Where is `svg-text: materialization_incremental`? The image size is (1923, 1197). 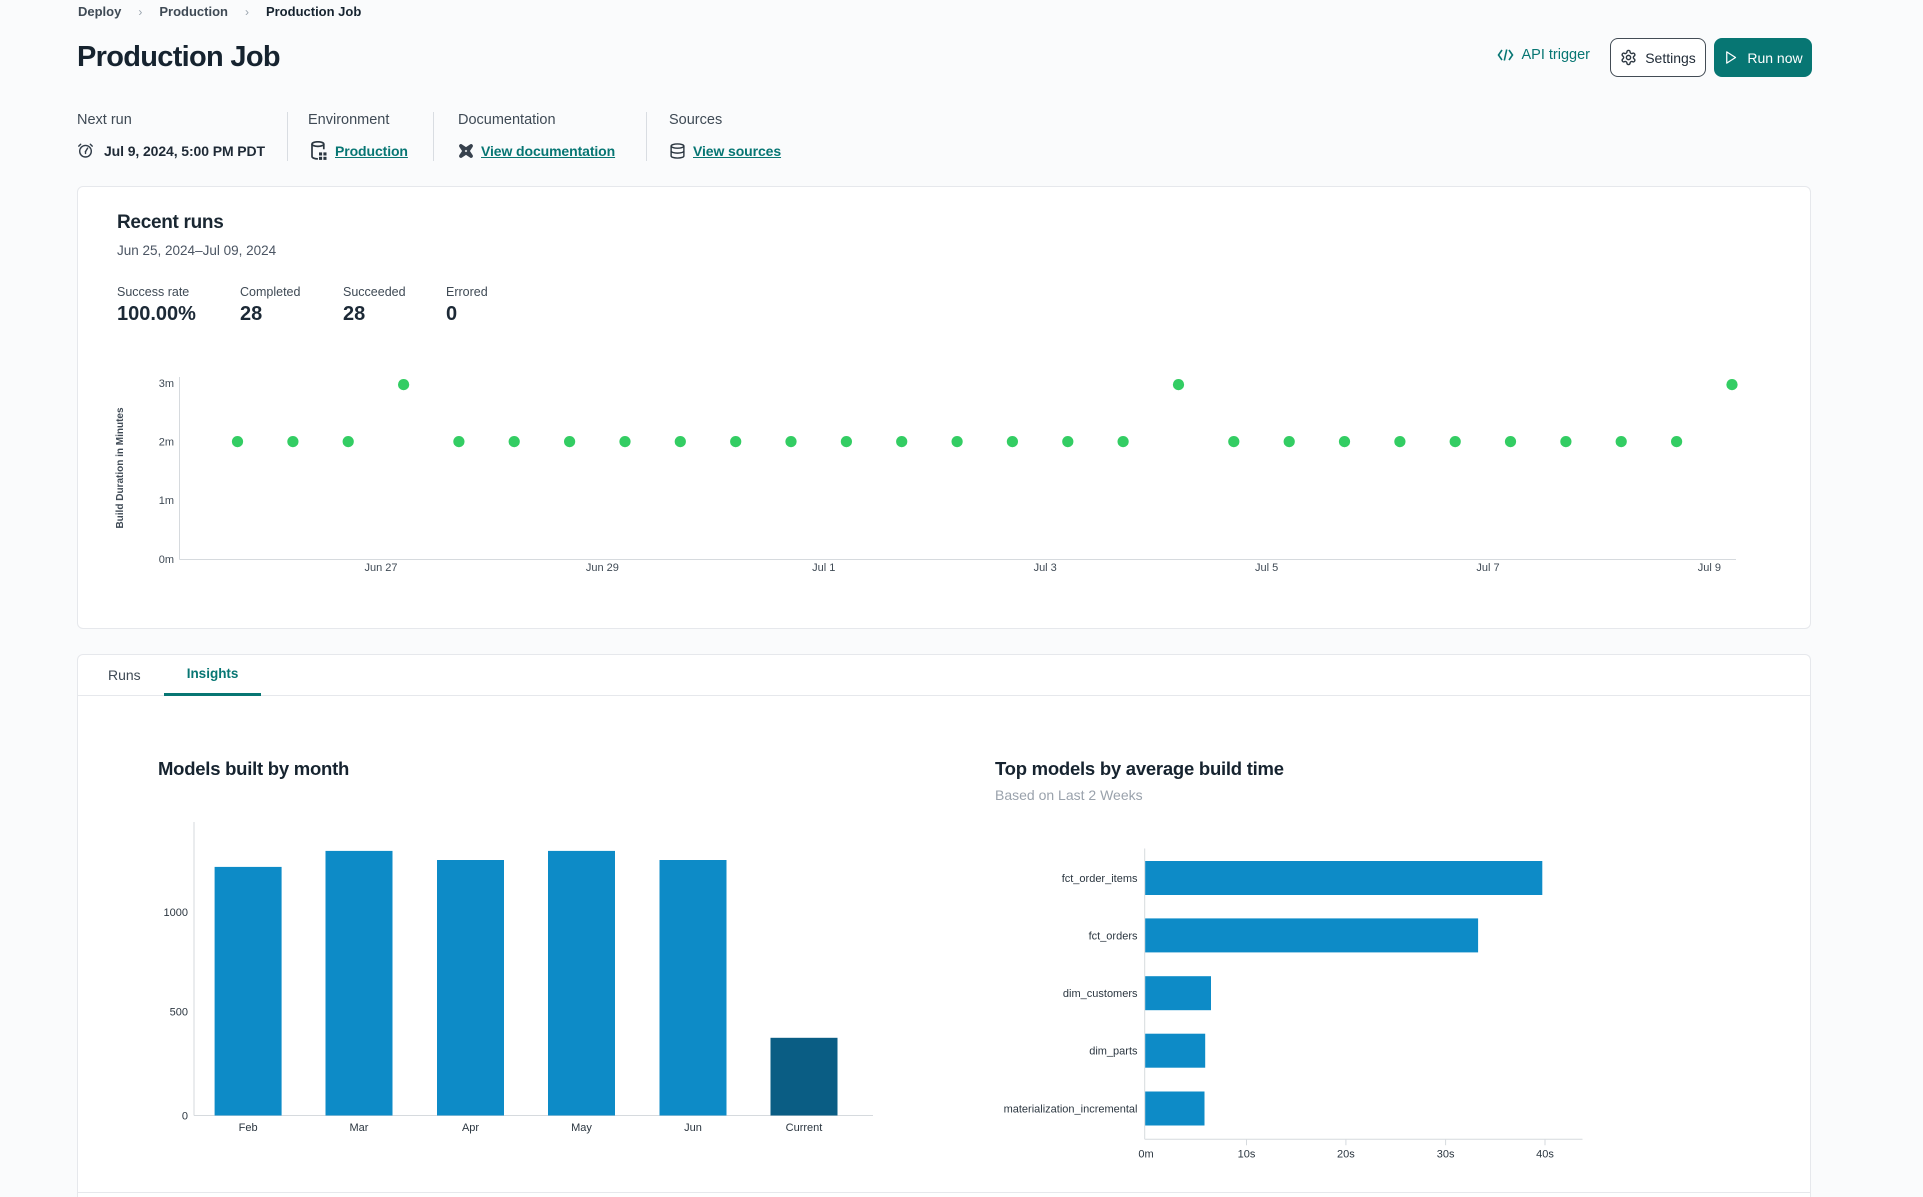 svg-text: materialization_incremental is located at coordinates (1071, 1110).